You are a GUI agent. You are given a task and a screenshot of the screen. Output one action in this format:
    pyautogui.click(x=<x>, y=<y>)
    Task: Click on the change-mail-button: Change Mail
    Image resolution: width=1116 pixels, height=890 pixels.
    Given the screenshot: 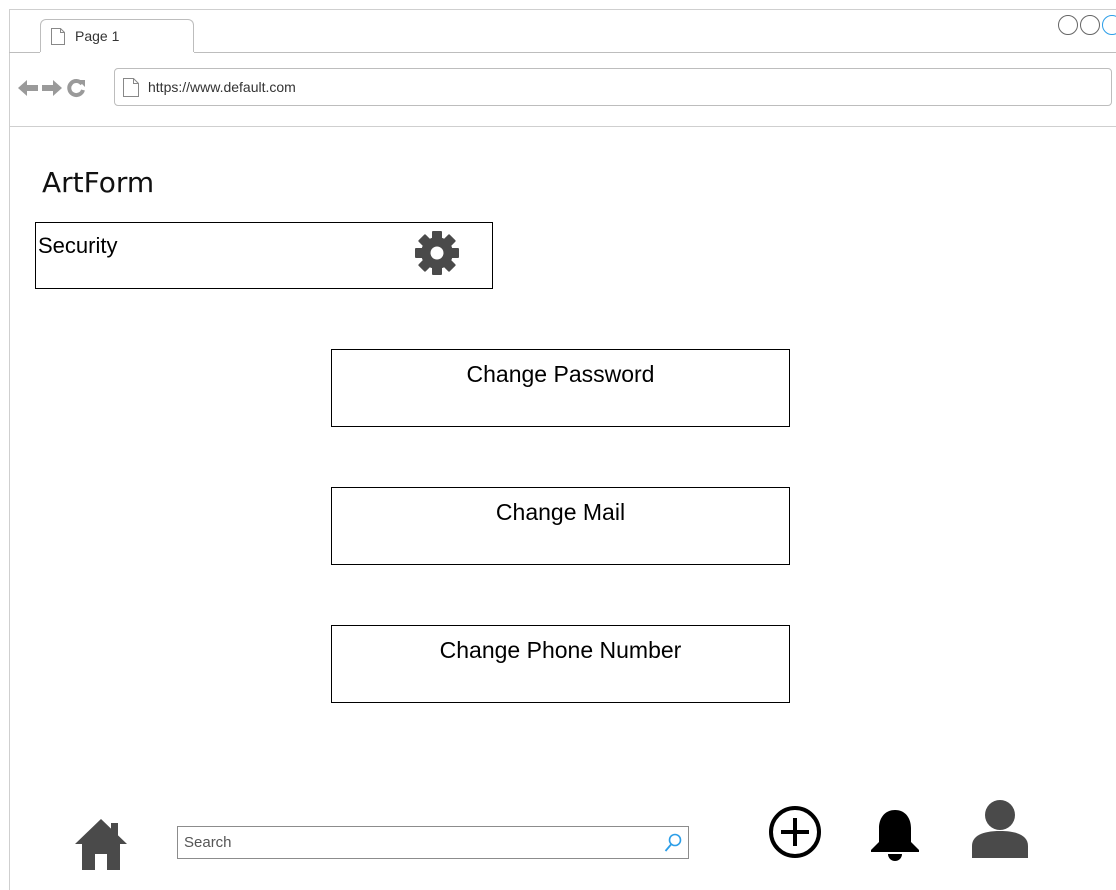 What is the action you would take?
    pyautogui.click(x=560, y=526)
    